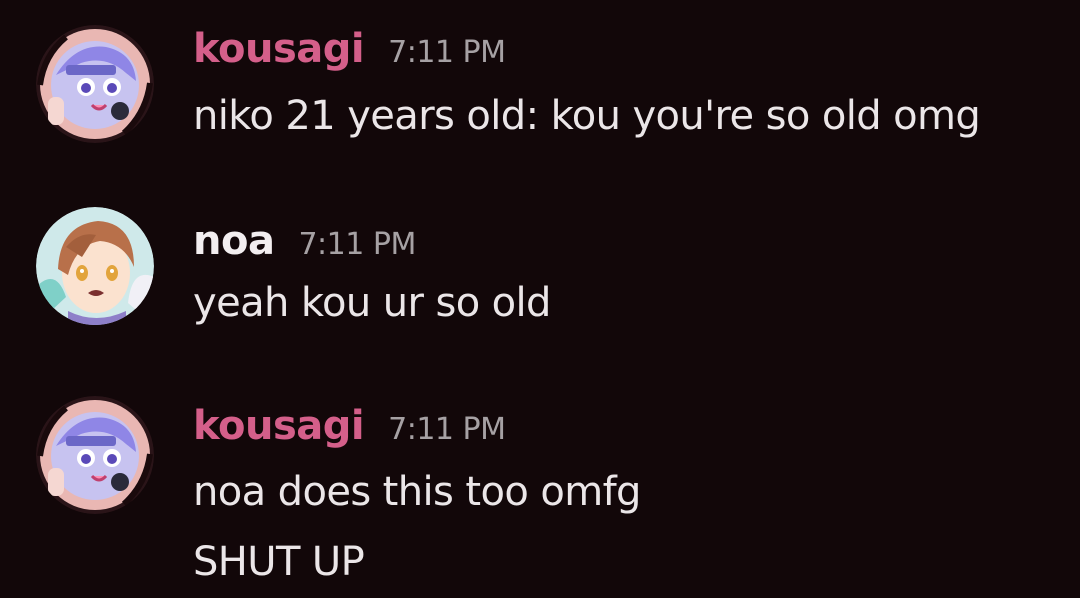 This screenshot has width=1080, height=598. I want to click on message-text: noa does this too omfg, so click(417, 492).